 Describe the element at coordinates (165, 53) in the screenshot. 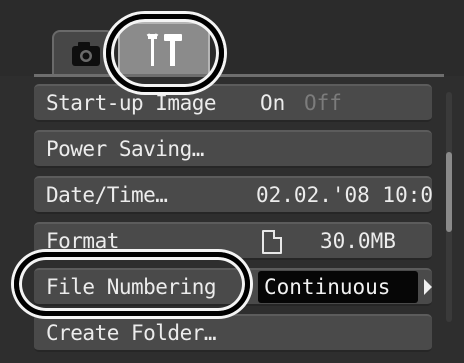

I see `tab-highlight-ring` at that location.